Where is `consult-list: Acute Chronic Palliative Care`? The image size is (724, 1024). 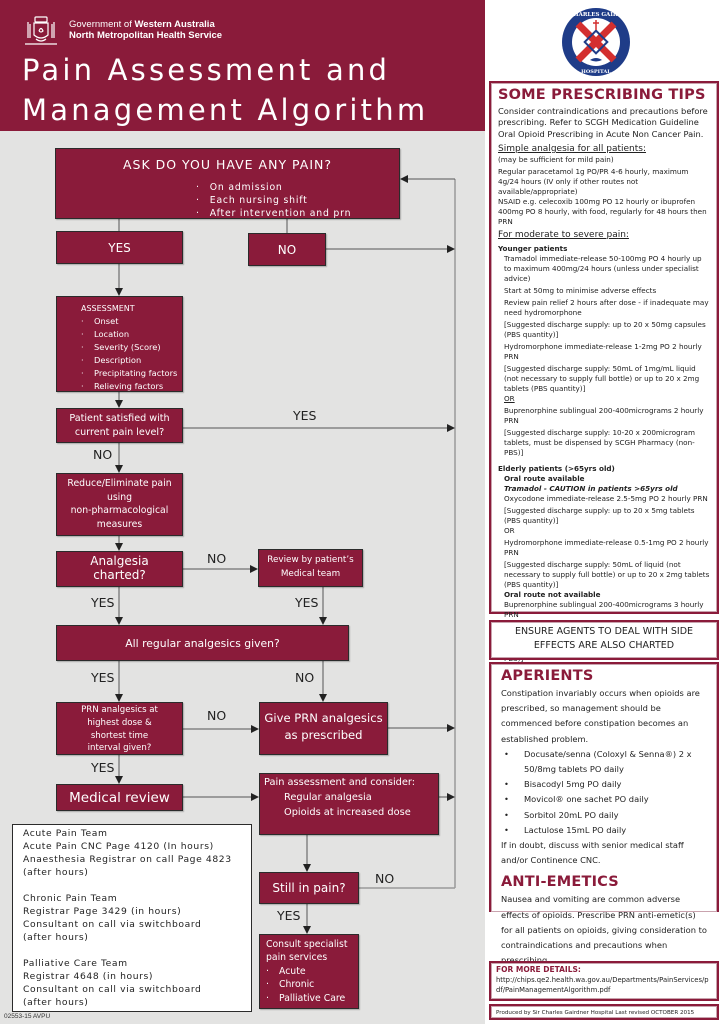 consult-list: Acute Chronic Palliative Care is located at coordinates (312, 985).